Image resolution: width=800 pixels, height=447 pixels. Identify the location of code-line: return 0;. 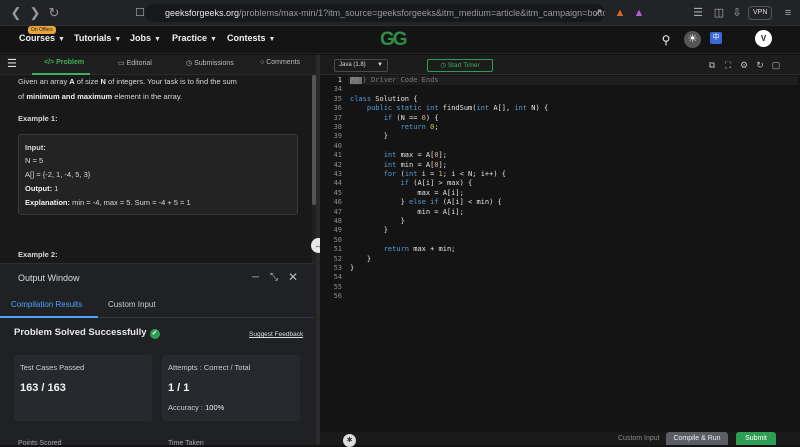
(394, 127).